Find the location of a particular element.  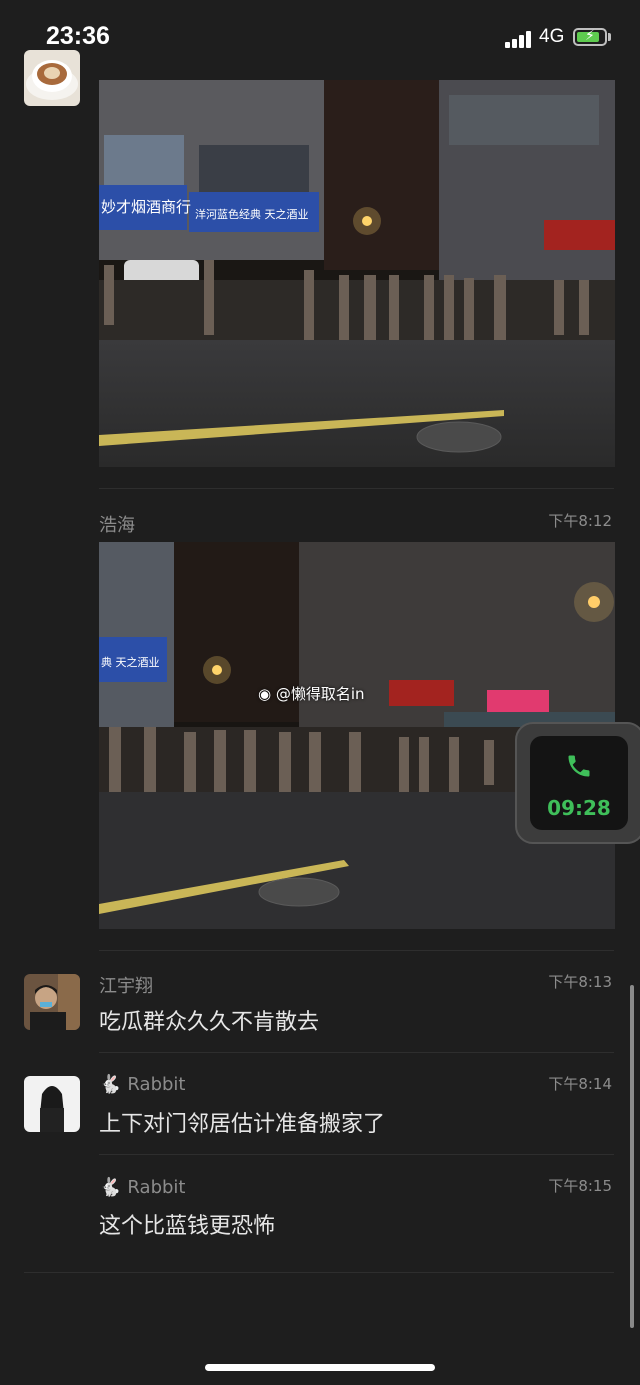

call-duration: 09:28 is located at coordinates (579, 808).